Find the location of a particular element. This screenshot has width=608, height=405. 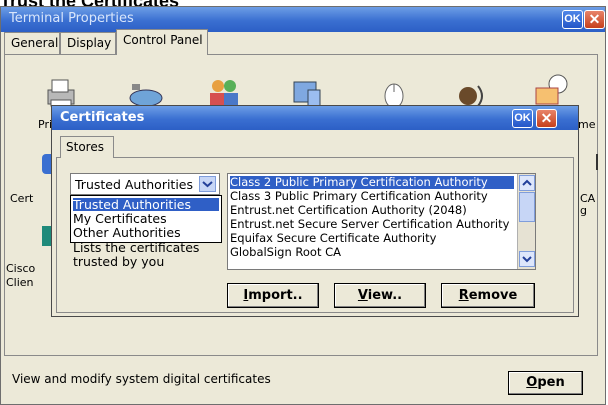

window-titlebar: Terminal Properties OK ✕ is located at coordinates (303, 19).